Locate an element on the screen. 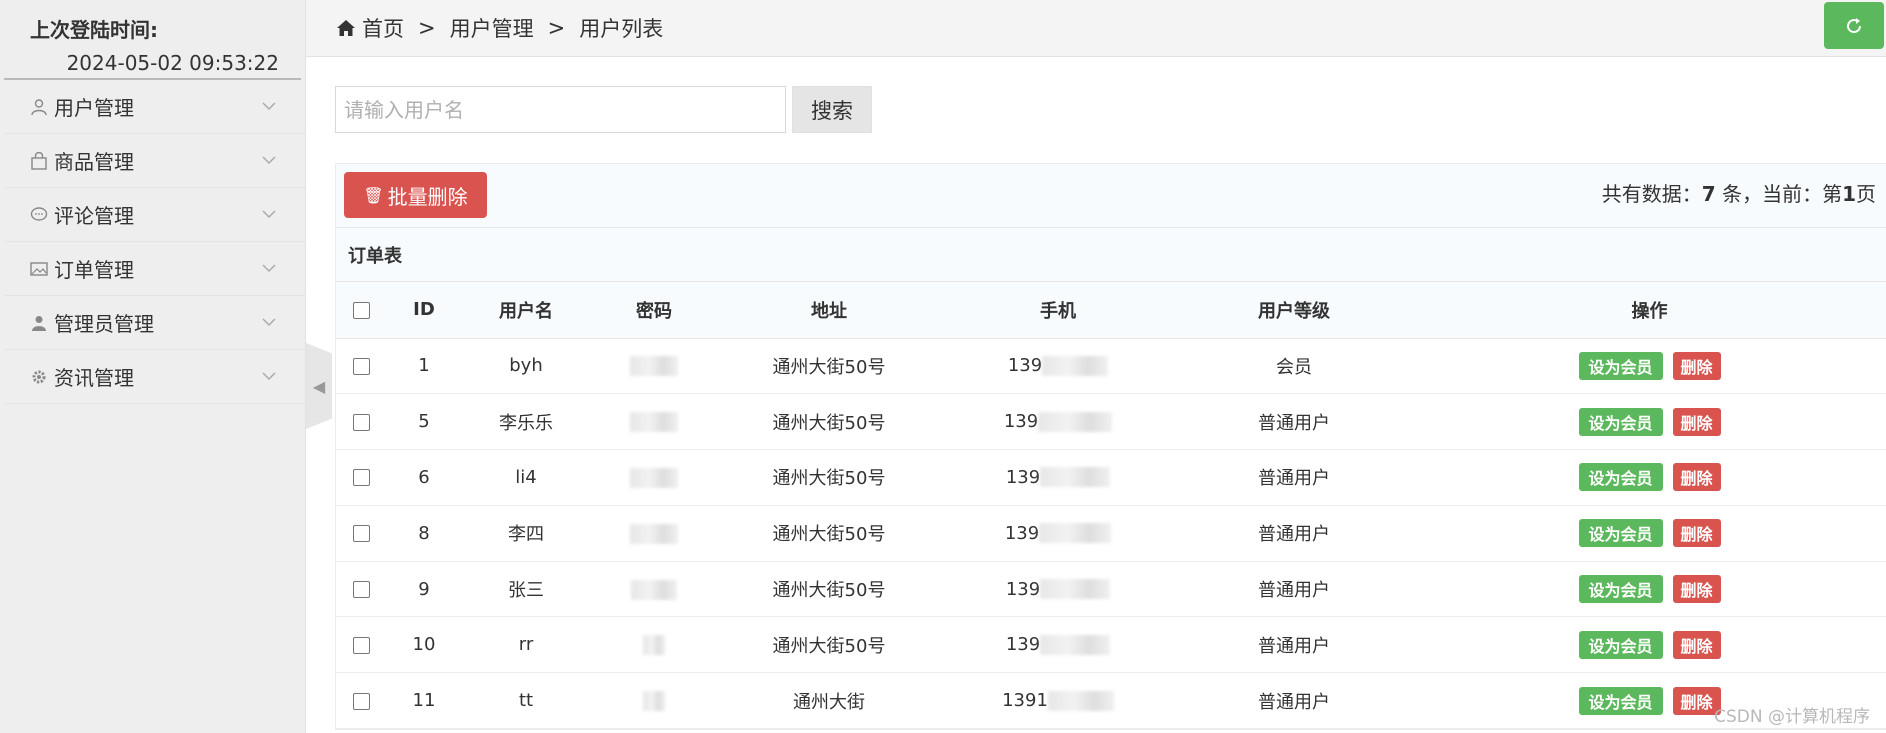 The height and width of the screenshot is (733, 1886). cell-username: 张三 is located at coordinates (526, 589).